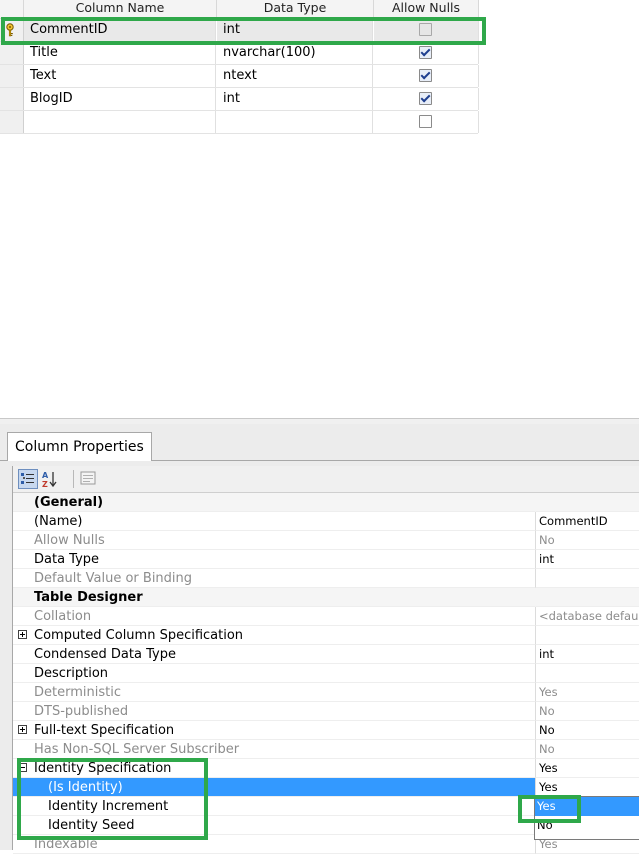 The height and width of the screenshot is (854, 639). I want to click on property-value: CommentID, so click(587, 521).